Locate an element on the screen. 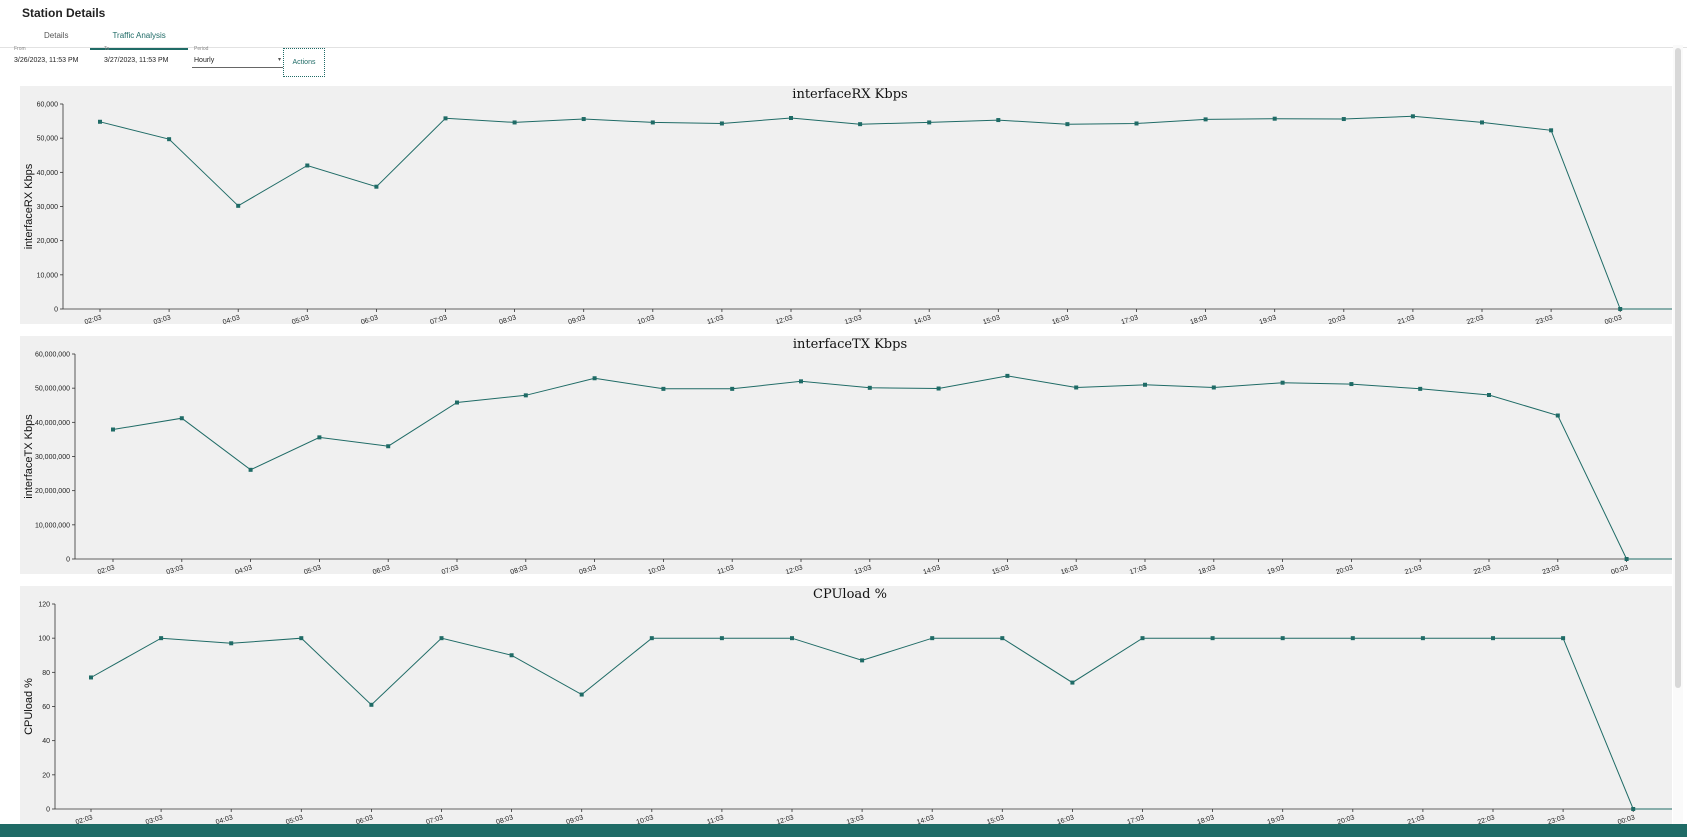 The width and height of the screenshot is (1687, 837). x-tick-label: 20:03 is located at coordinates (1344, 569).